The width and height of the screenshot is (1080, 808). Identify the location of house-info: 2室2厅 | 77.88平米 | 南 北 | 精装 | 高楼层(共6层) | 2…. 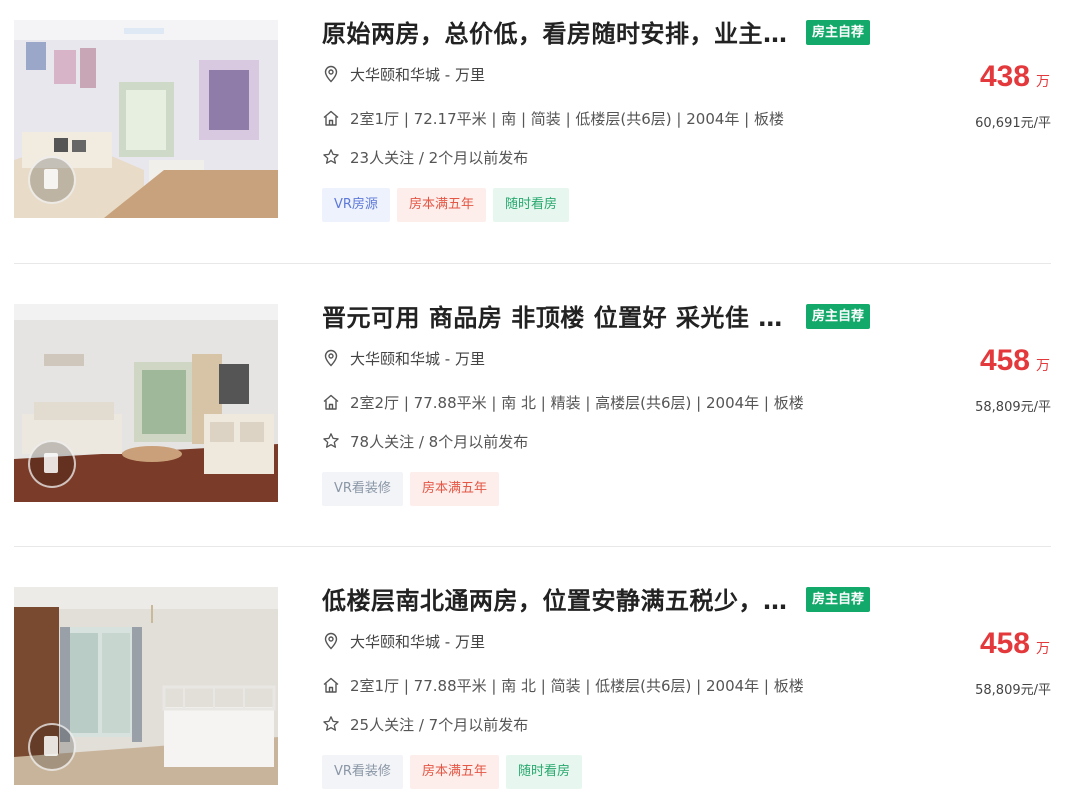
(563, 402).